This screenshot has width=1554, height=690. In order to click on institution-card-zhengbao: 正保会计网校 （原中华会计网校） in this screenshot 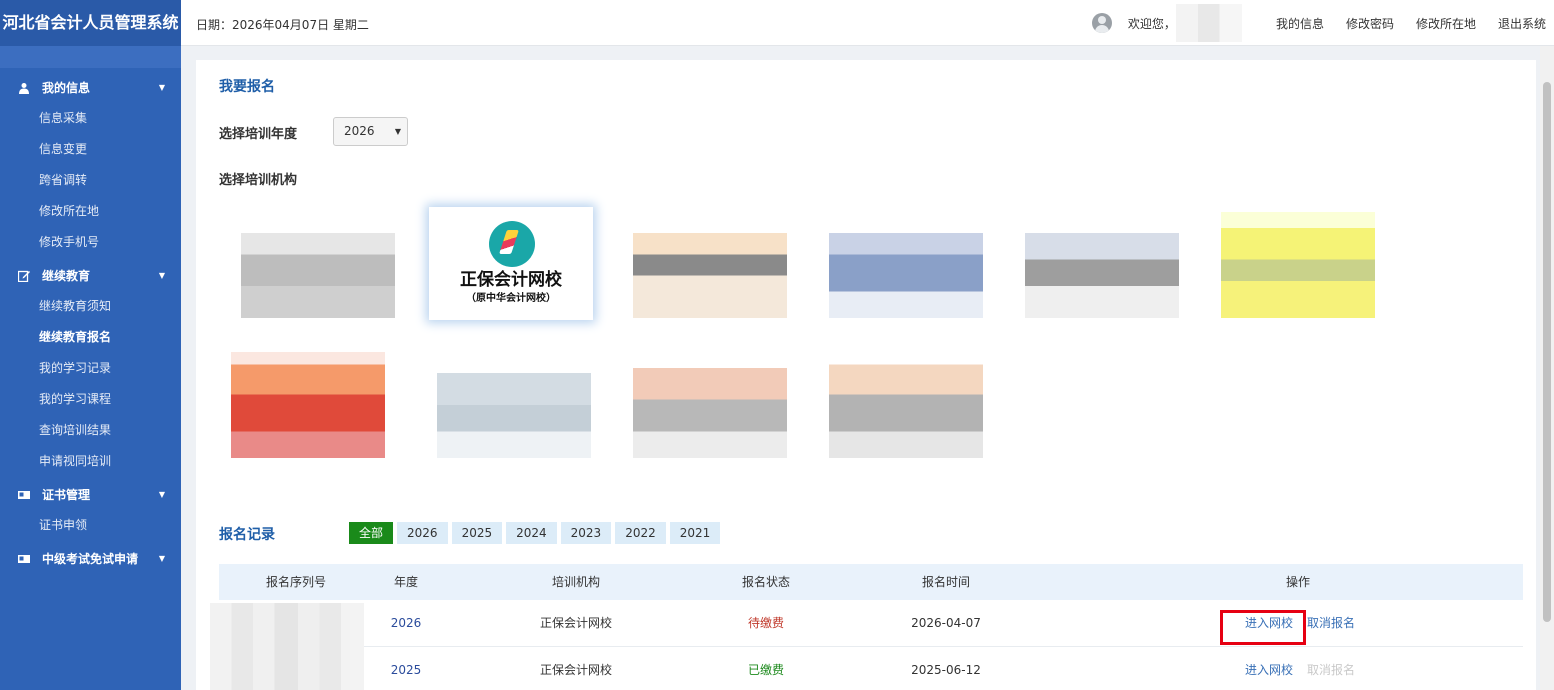, I will do `click(511, 263)`.